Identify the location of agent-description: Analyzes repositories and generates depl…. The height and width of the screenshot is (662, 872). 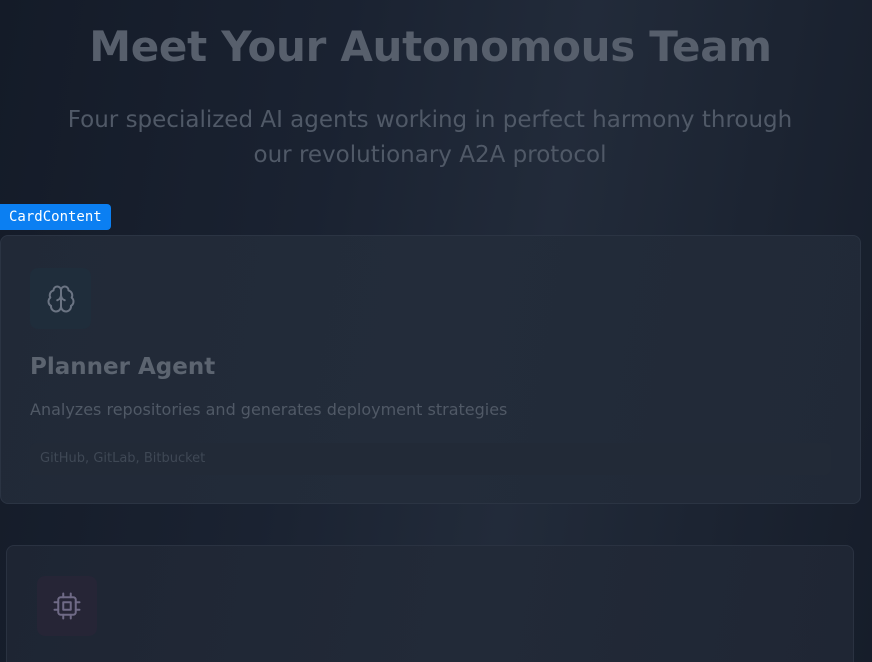
(269, 409).